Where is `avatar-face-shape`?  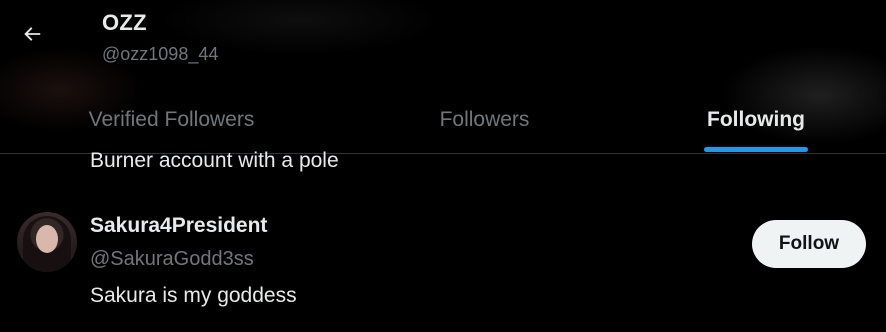 avatar-face-shape is located at coordinates (47, 239).